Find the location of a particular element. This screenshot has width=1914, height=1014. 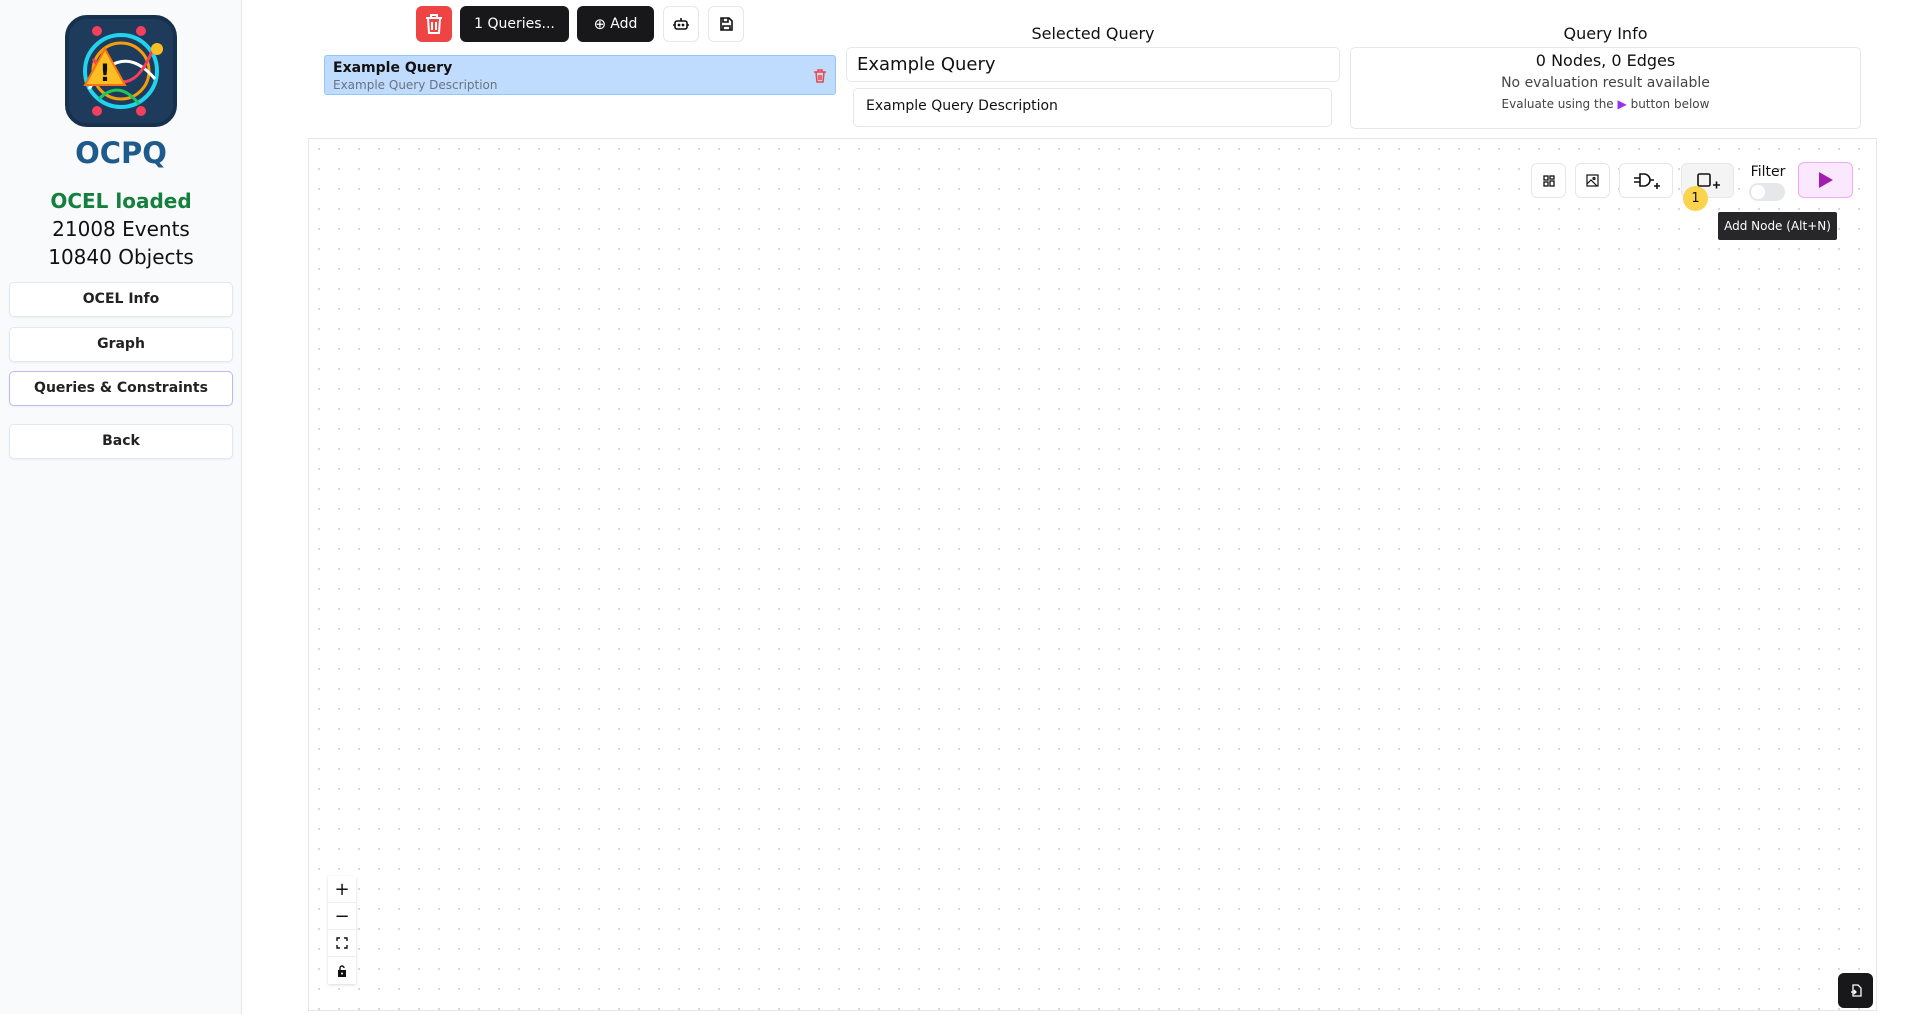

delete-all-button is located at coordinates (434, 24).